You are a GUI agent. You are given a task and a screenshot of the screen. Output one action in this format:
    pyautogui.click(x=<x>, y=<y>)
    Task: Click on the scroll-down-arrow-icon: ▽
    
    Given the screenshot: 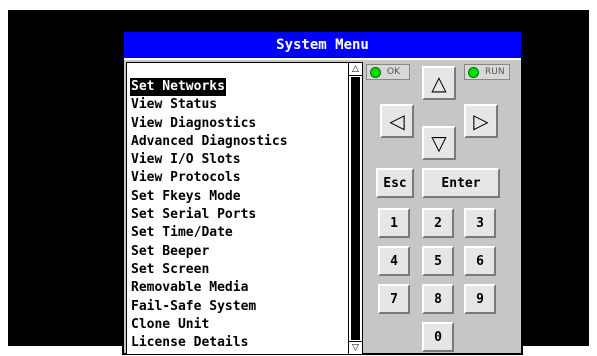 What is the action you would take?
    pyautogui.click(x=355, y=347)
    